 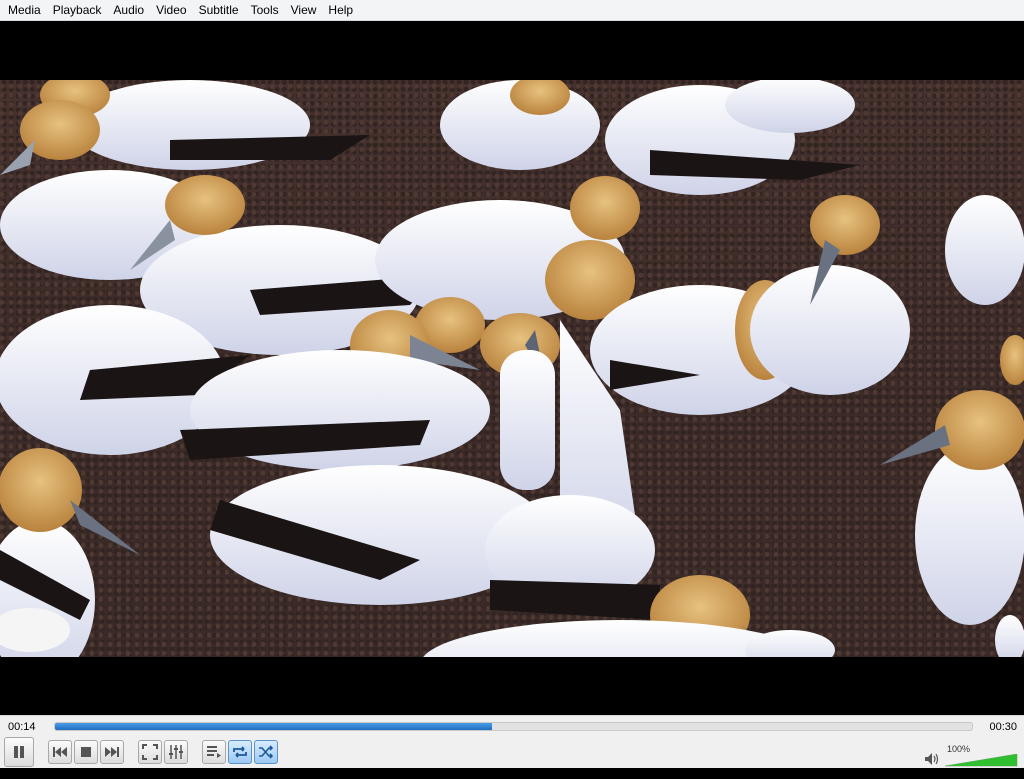 I want to click on control-panel: 00:14 00:30 100%, so click(x=512, y=741).